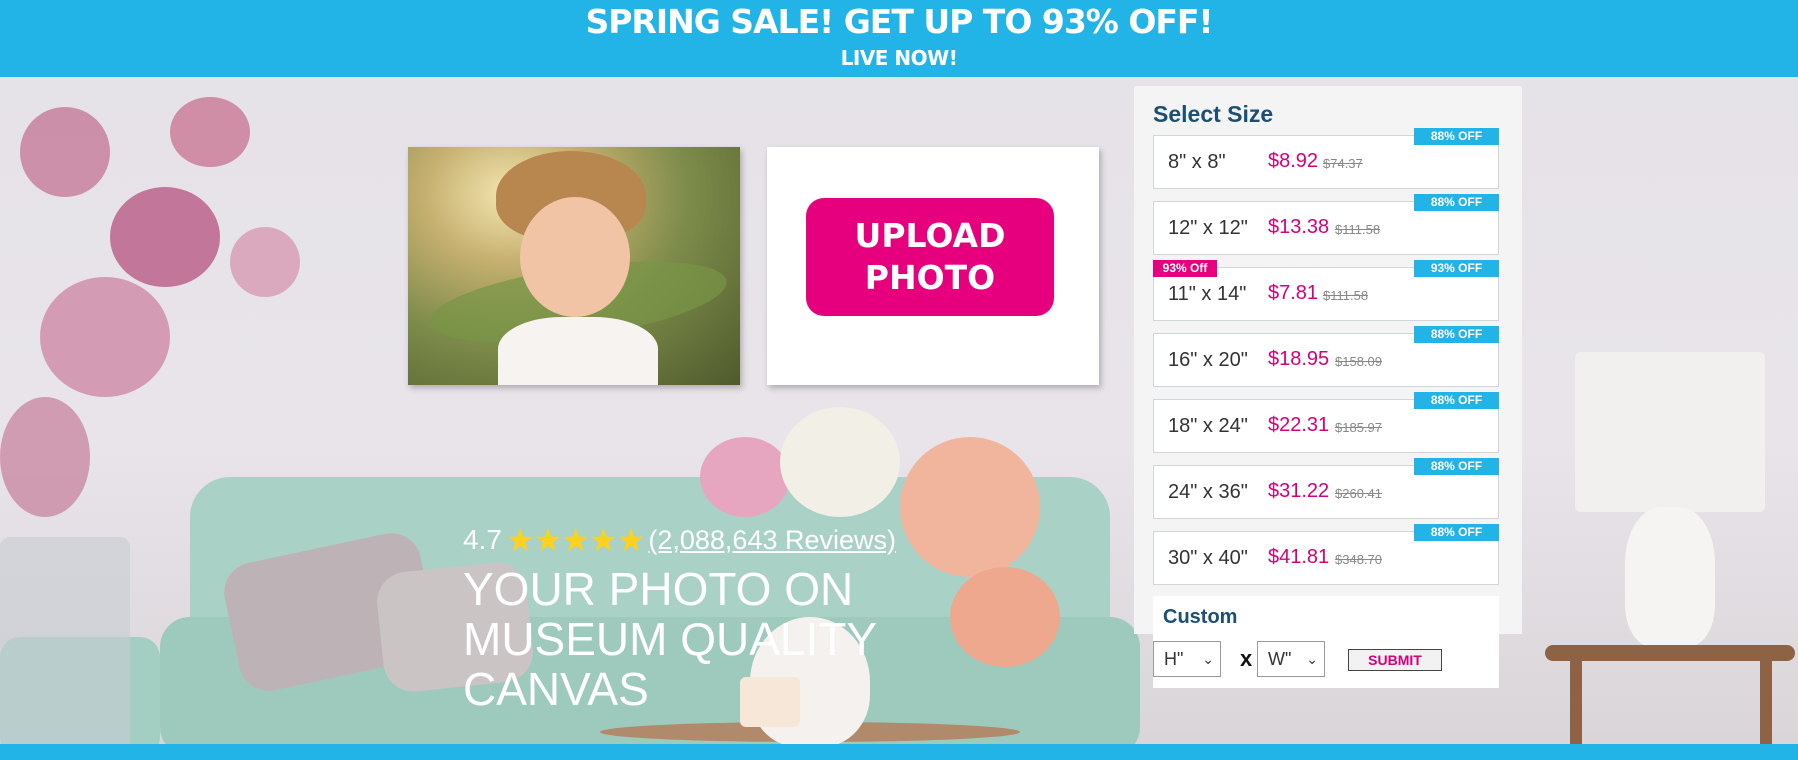  What do you see at coordinates (899, 58) in the screenshot?
I see `promo-subtitle: LIVE NOW!` at bounding box center [899, 58].